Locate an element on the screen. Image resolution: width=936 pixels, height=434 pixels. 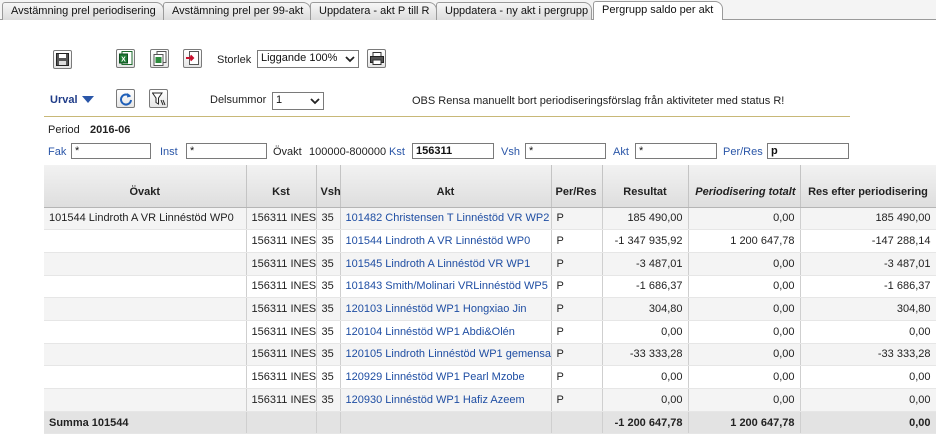
storlek-value: Liggande 100% is located at coordinates (299, 58).